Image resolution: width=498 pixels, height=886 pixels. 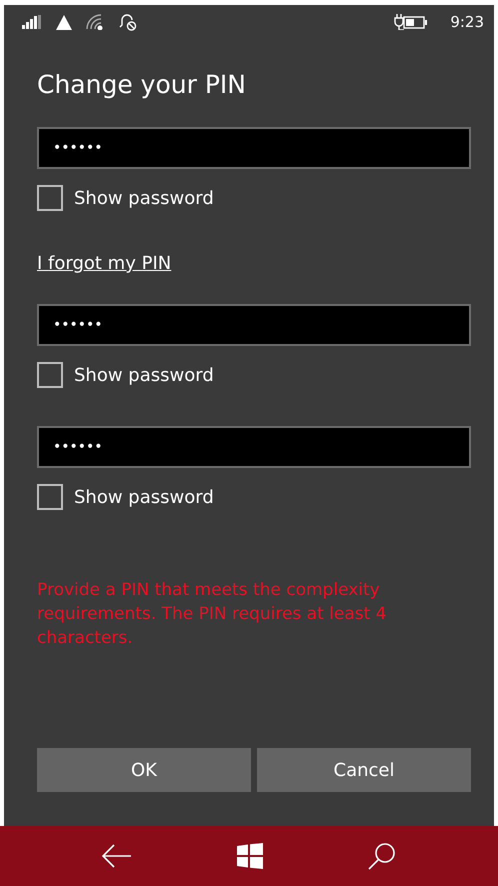 I want to click on back-icon, so click(x=117, y=856).